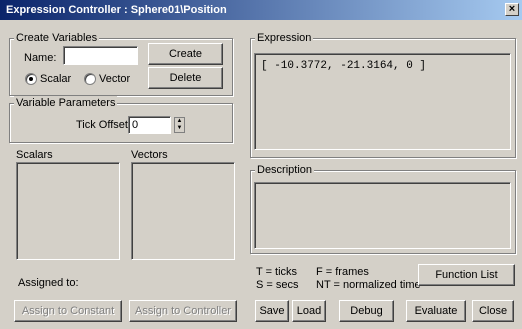 The width and height of the screenshot is (522, 329). Describe the element at coordinates (90, 79) in the screenshot. I see `vector-radio` at that location.